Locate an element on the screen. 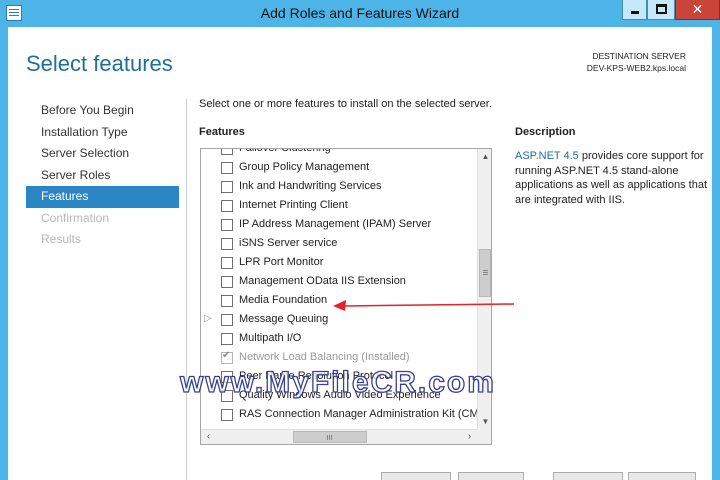  vertical-scroll-thumb is located at coordinates (485, 272).